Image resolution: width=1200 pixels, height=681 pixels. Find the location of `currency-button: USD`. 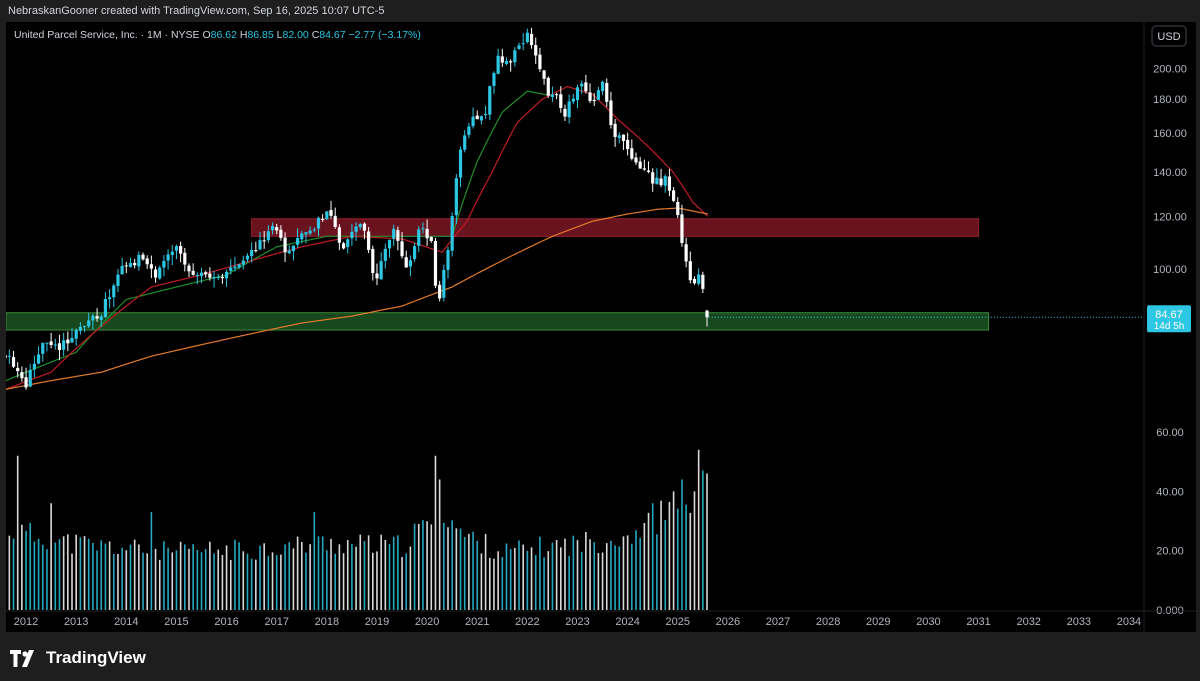

currency-button: USD is located at coordinates (1169, 36).